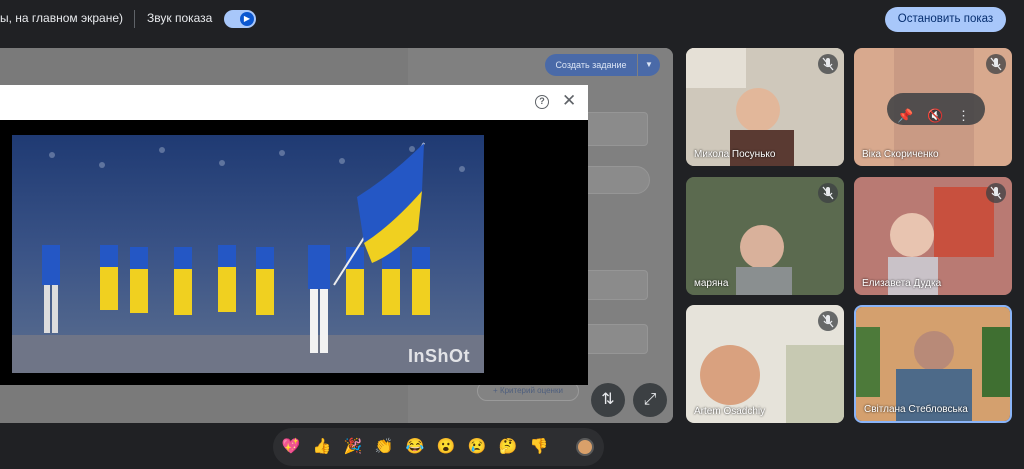 The image size is (1024, 469). I want to click on reaction-sparkling-heart-icon: 💖, so click(291, 447).